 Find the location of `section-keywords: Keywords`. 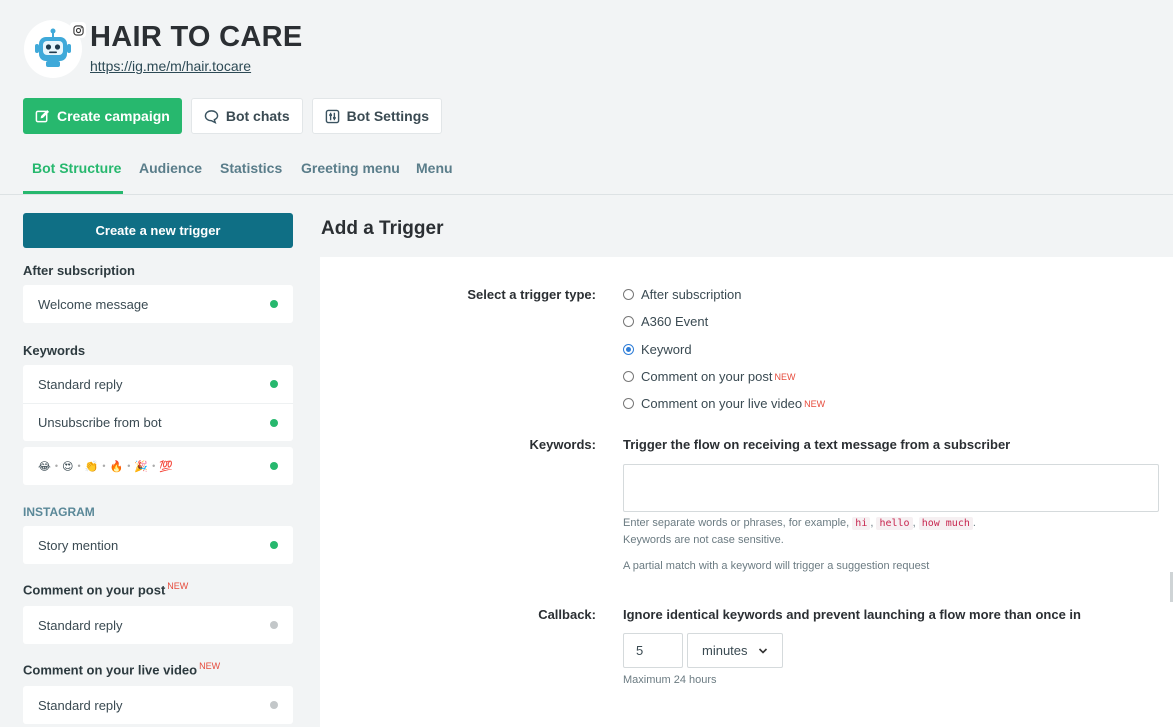

section-keywords: Keywords is located at coordinates (54, 350).